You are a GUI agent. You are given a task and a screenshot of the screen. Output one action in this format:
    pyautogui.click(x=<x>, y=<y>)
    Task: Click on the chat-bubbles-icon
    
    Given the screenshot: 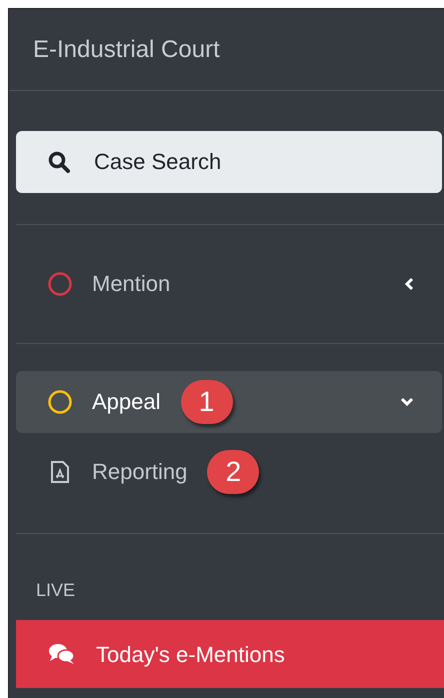 What is the action you would take?
    pyautogui.click(x=62, y=654)
    